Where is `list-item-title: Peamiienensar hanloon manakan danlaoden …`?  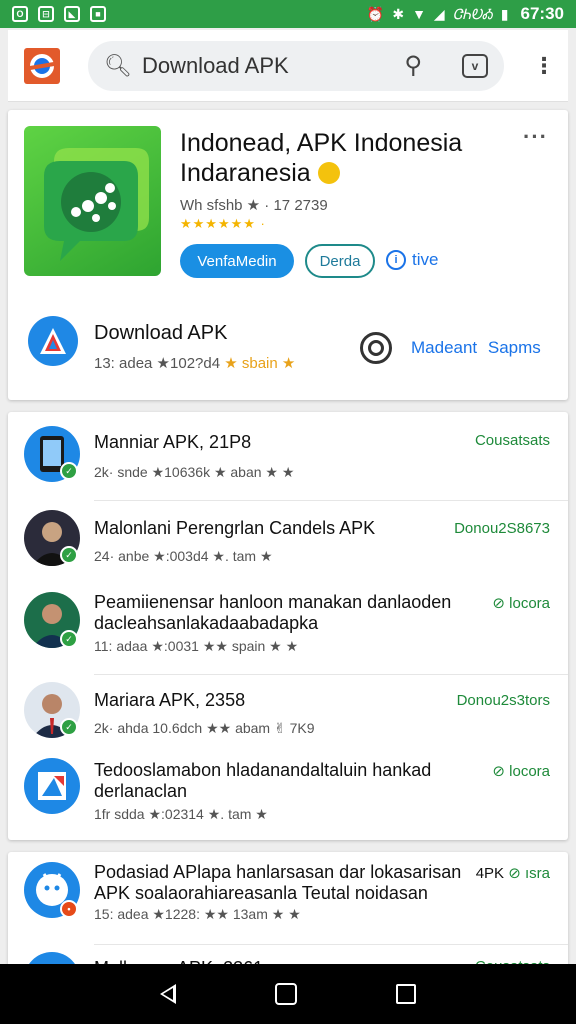 list-item-title: Peamiienensar hanloon manakan danlaoden … is located at coordinates (273, 612).